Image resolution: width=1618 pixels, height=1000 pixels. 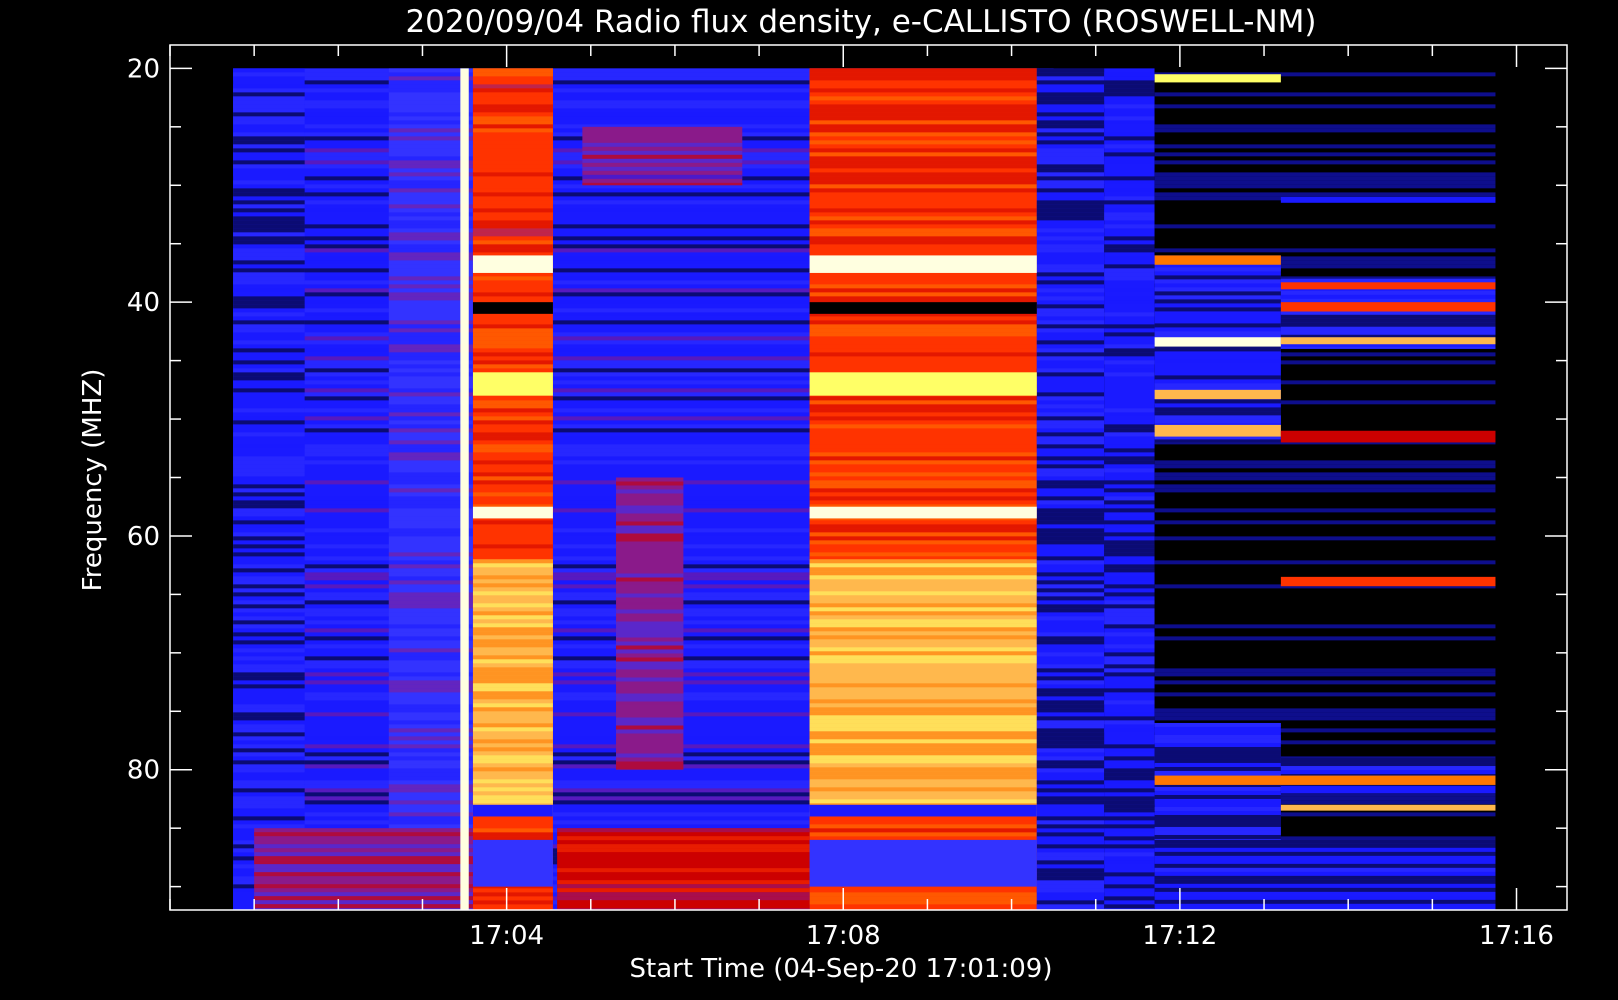 I want to click on y-tick-label: 80, so click(x=143, y=771).